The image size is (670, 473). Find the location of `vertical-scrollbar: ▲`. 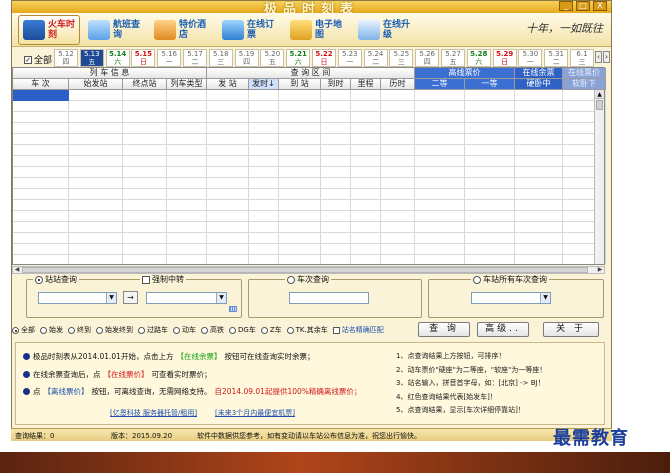

vertical-scrollbar: ▲ is located at coordinates (599, 177).